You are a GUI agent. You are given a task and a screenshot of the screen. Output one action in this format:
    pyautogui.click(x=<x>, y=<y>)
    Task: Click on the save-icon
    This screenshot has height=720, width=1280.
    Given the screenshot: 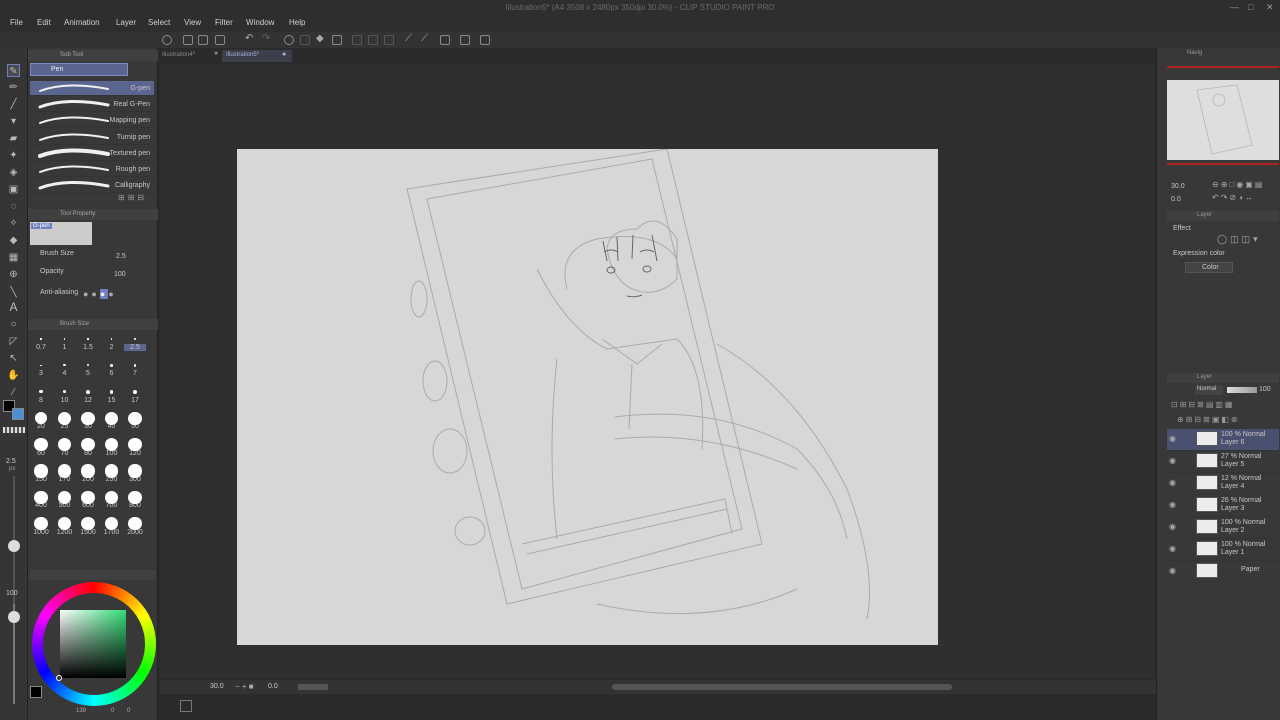 What is the action you would take?
    pyautogui.click(x=220, y=40)
    